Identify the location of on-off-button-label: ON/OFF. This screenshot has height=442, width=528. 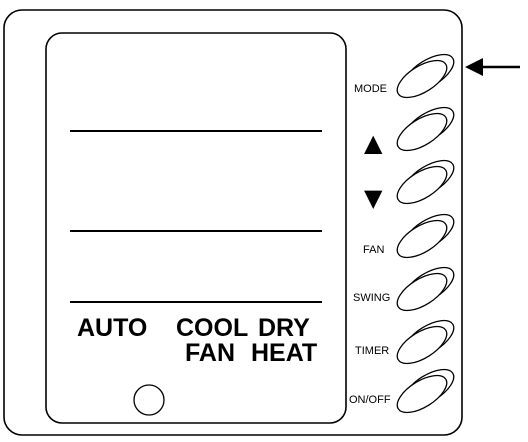
(370, 400).